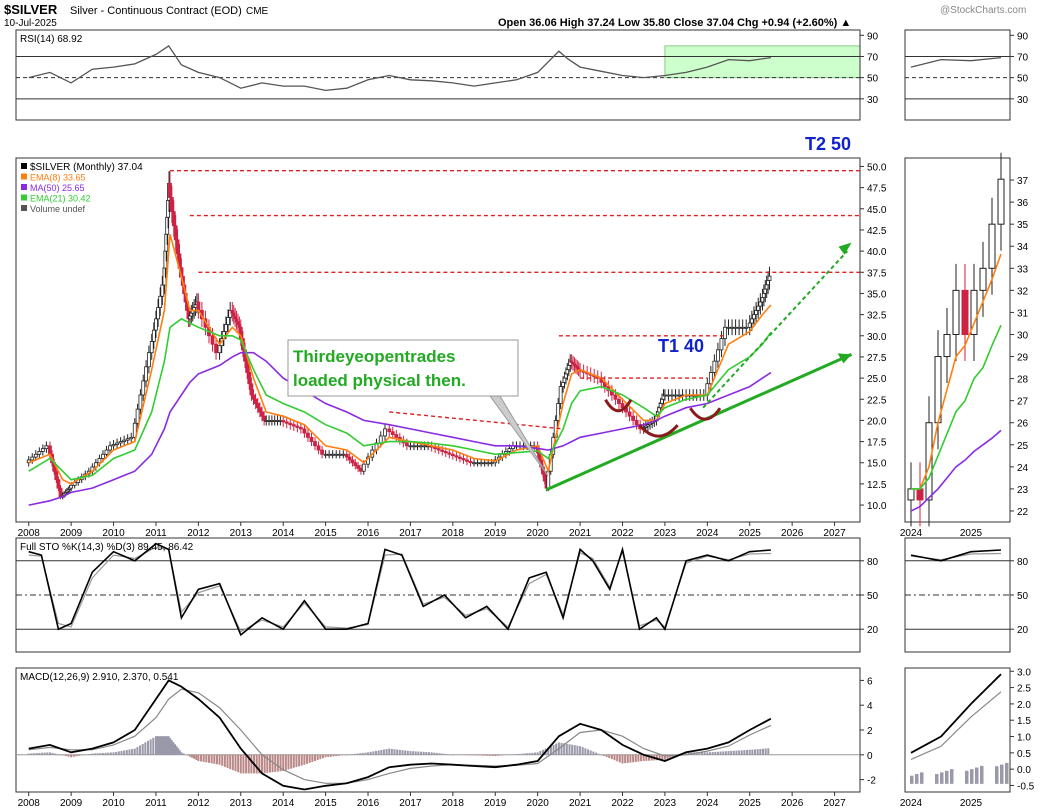 The height and width of the screenshot is (811, 1050). I want to click on macd-xtick-label: 2024, so click(707, 803).